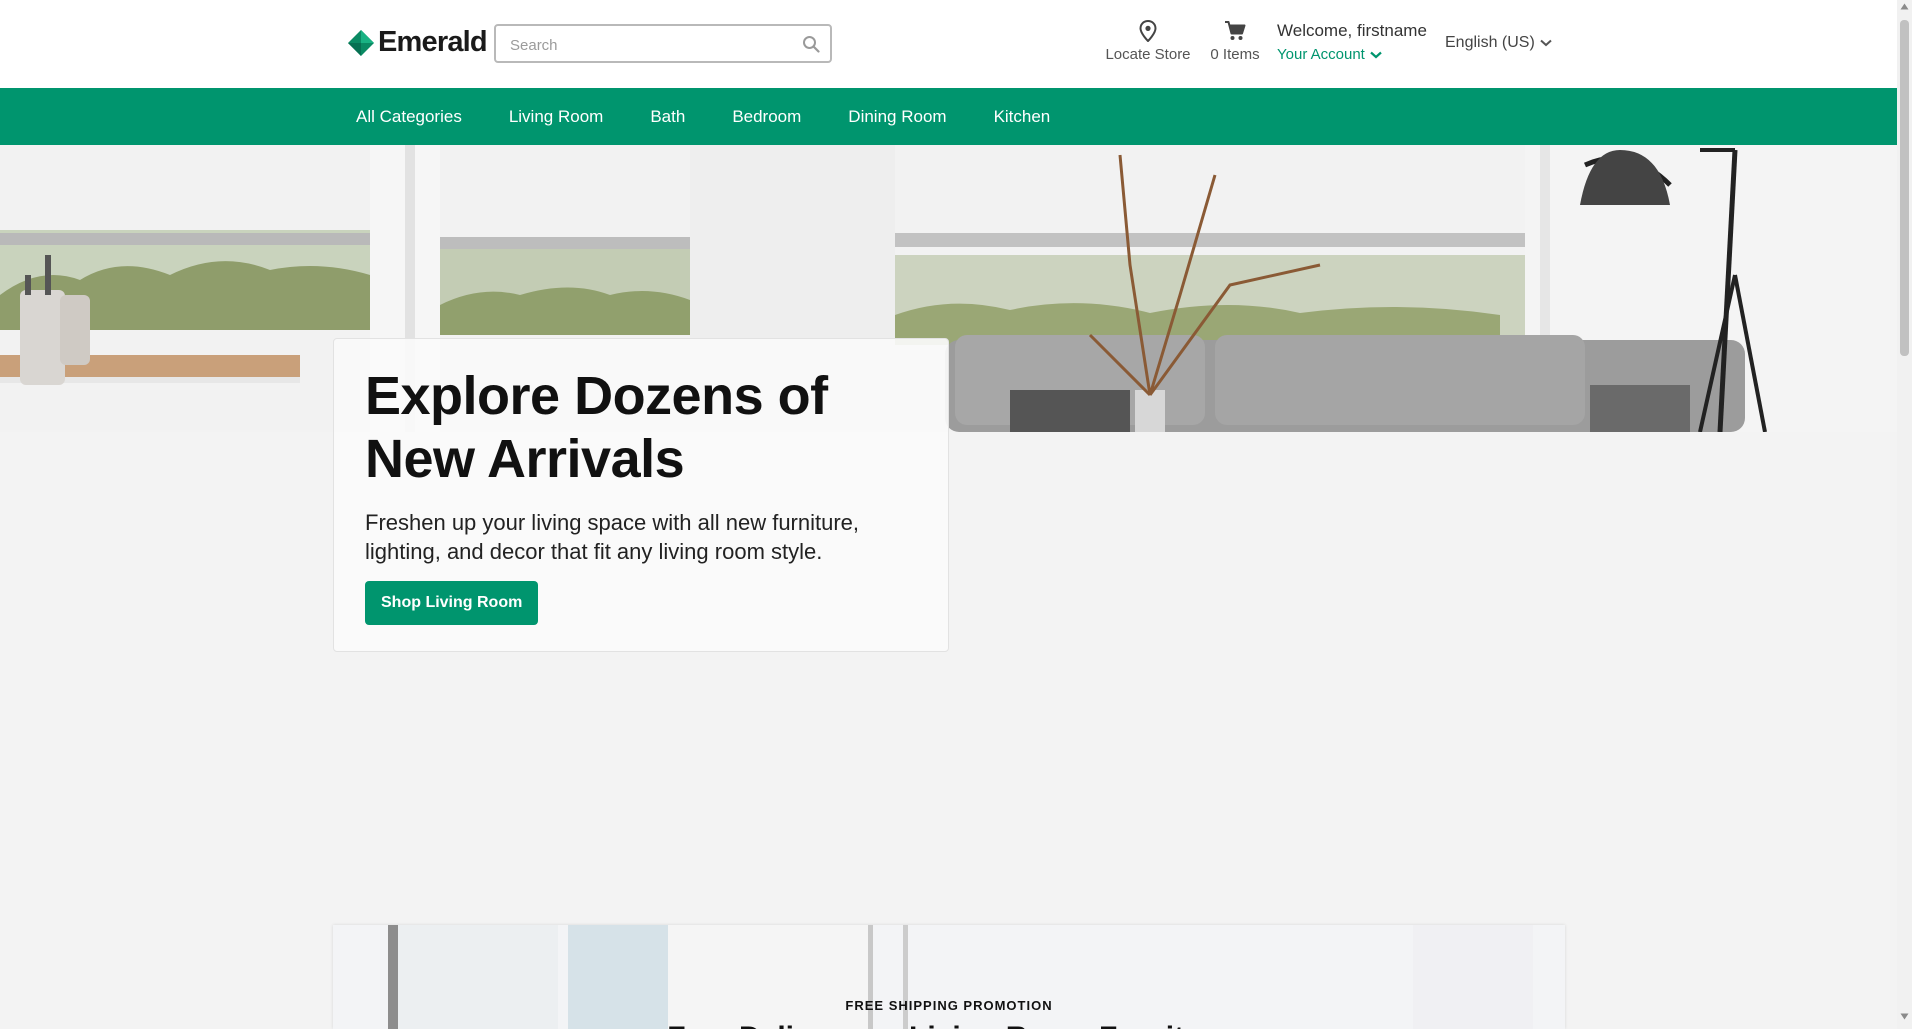 This screenshot has height=1029, width=1912. Describe the element at coordinates (409, 117) in the screenshot. I see `nav-item-all-categories: All Categories` at that location.